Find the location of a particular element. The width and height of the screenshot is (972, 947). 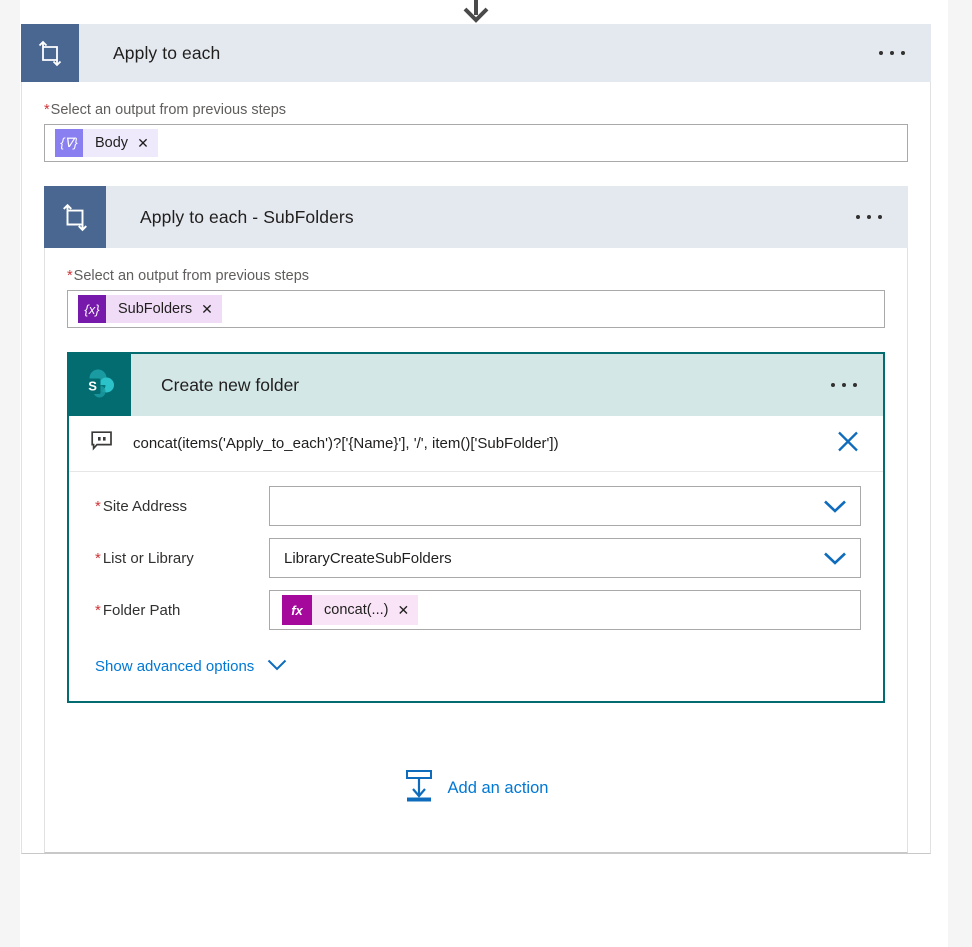

show-advanced-options-label: Show advanced options is located at coordinates (175, 666).